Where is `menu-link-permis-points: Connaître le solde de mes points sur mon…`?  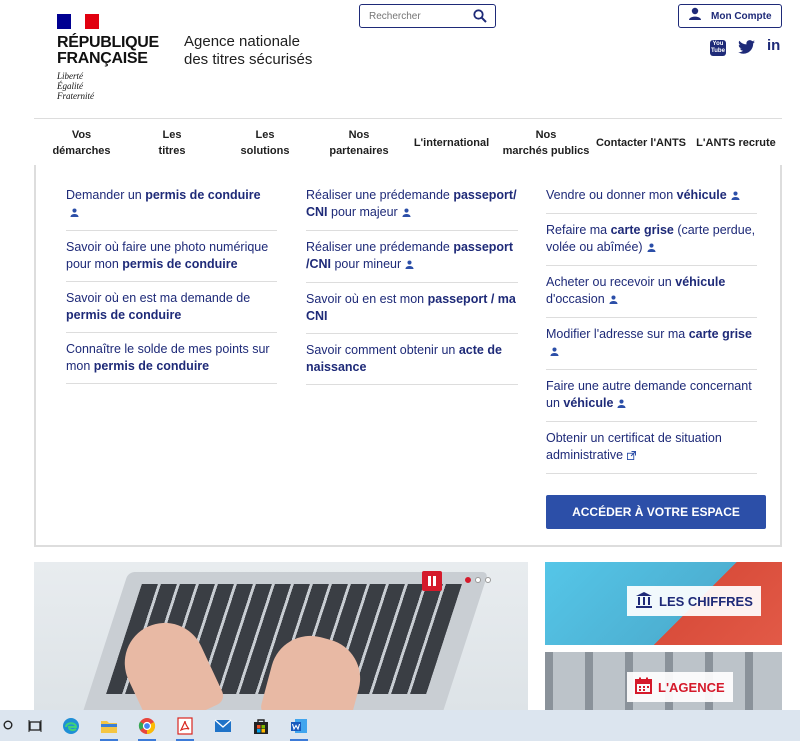
menu-link-permis-points: Connaître le solde de mes points sur mon… is located at coordinates (171, 358).